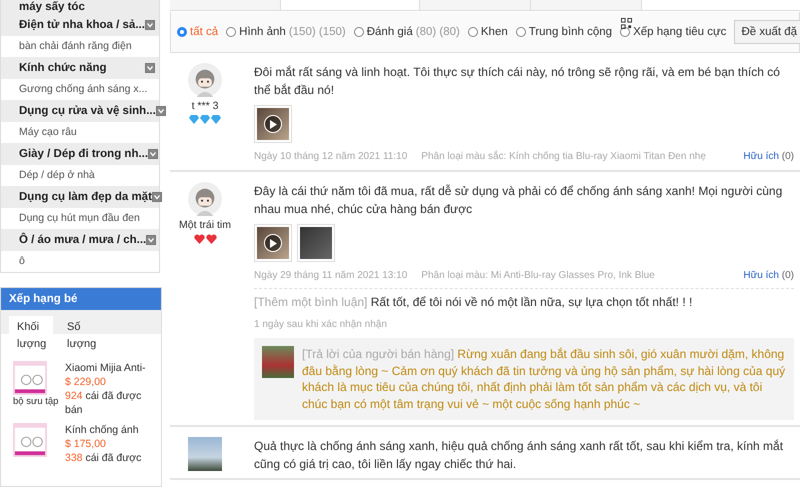 The image size is (800, 487). Describe the element at coordinates (80, 261) in the screenshot. I see `subcategory-link: ô` at that location.